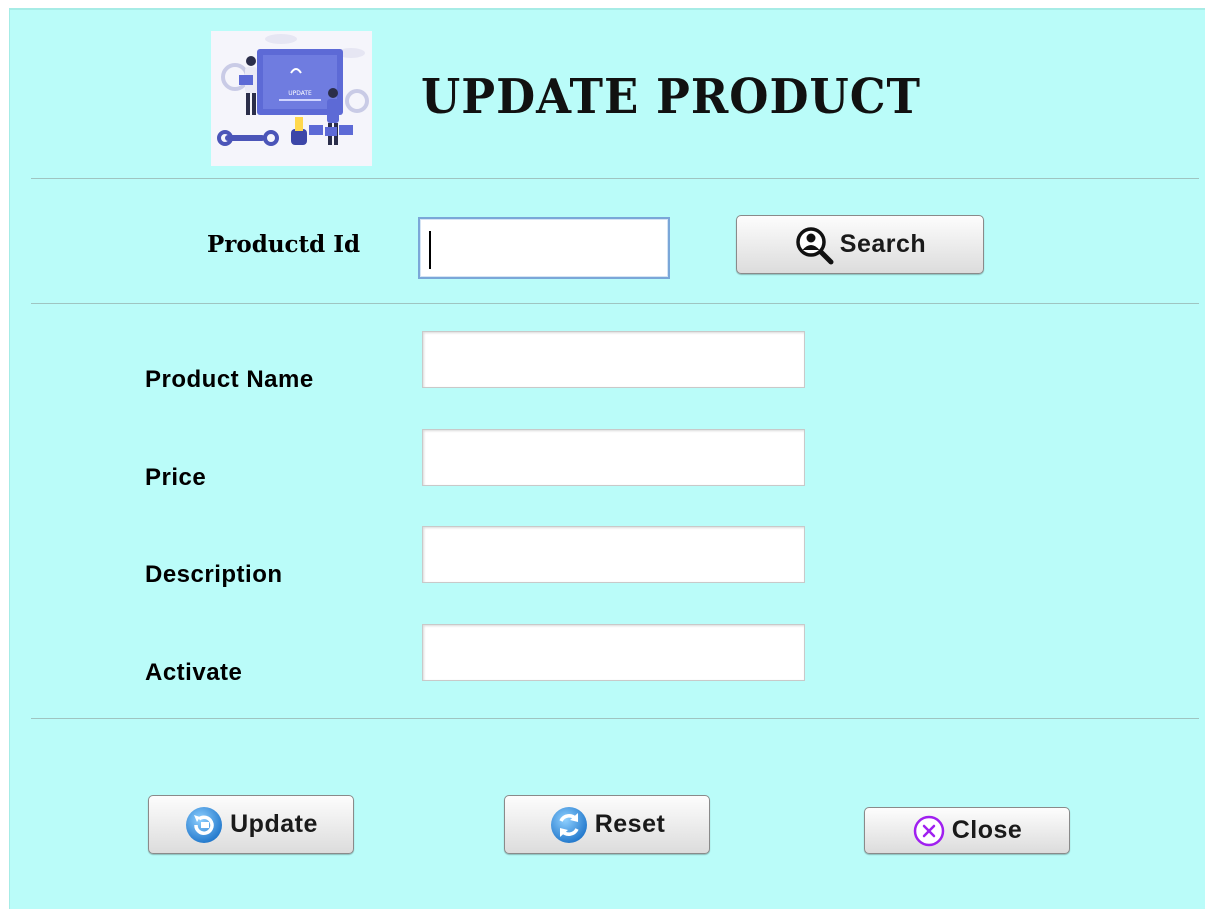 This screenshot has height=911, width=1207. I want to click on separator-top, so click(615, 178).